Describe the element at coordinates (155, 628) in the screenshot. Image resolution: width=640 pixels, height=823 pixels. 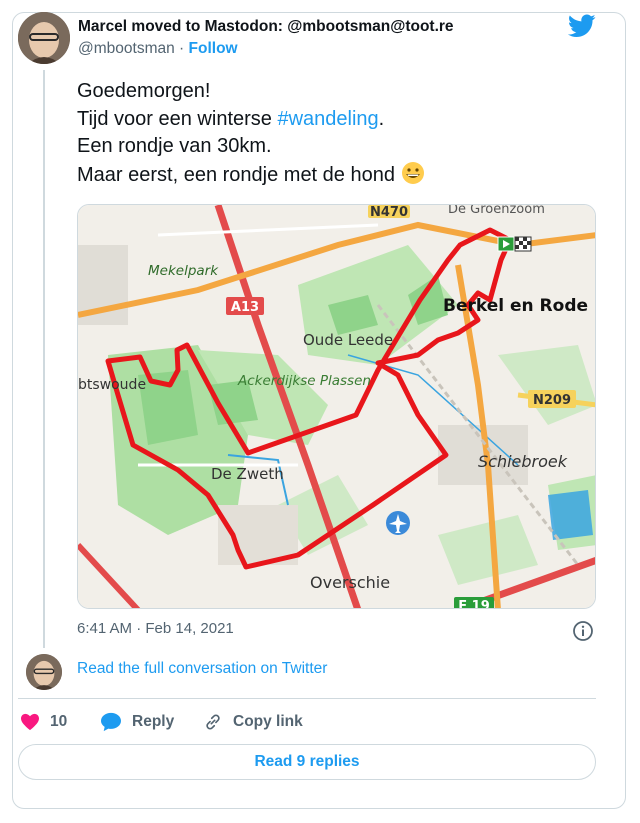
I see `tweet-timestamp: 6:41 AM · Feb 14, 2021` at that location.